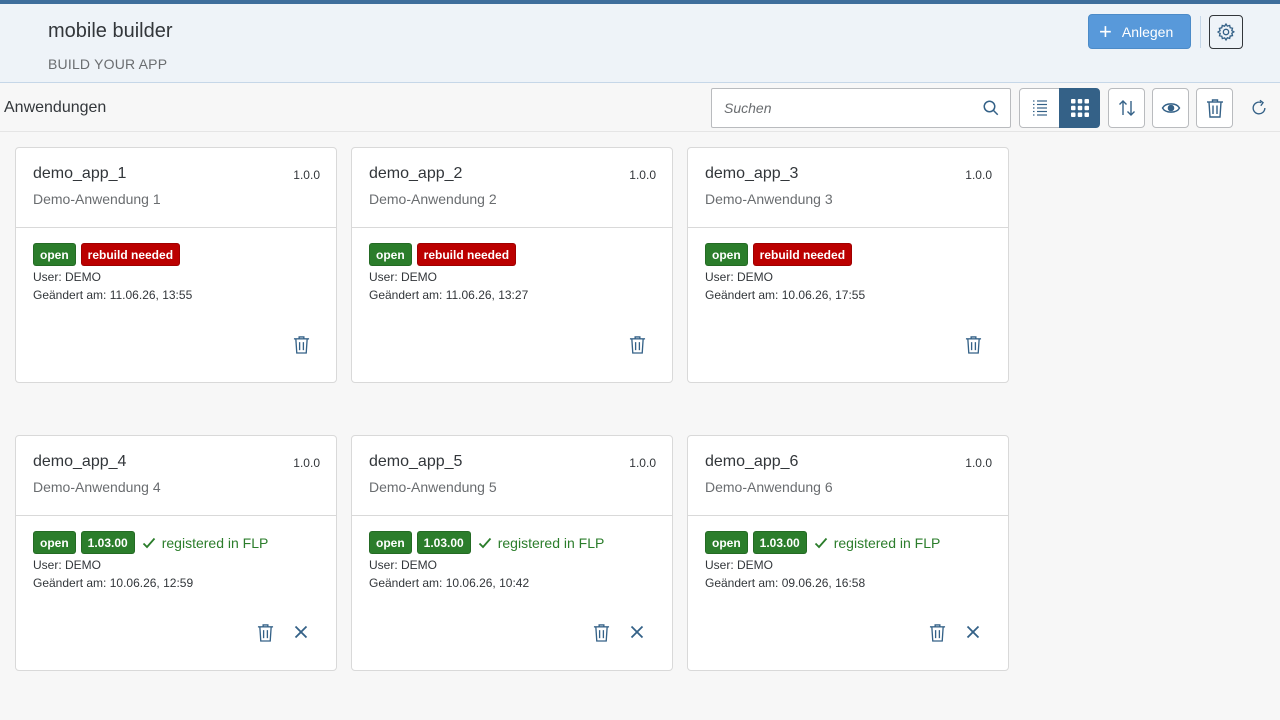 This screenshot has width=1280, height=720. I want to click on app-changed-date: Geändert am: 11.06.26, 13:27, so click(448, 295).